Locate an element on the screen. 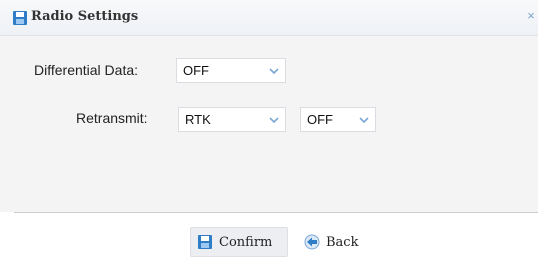 The image size is (538, 271). retransmit-mode-value: RTK is located at coordinates (198, 119).